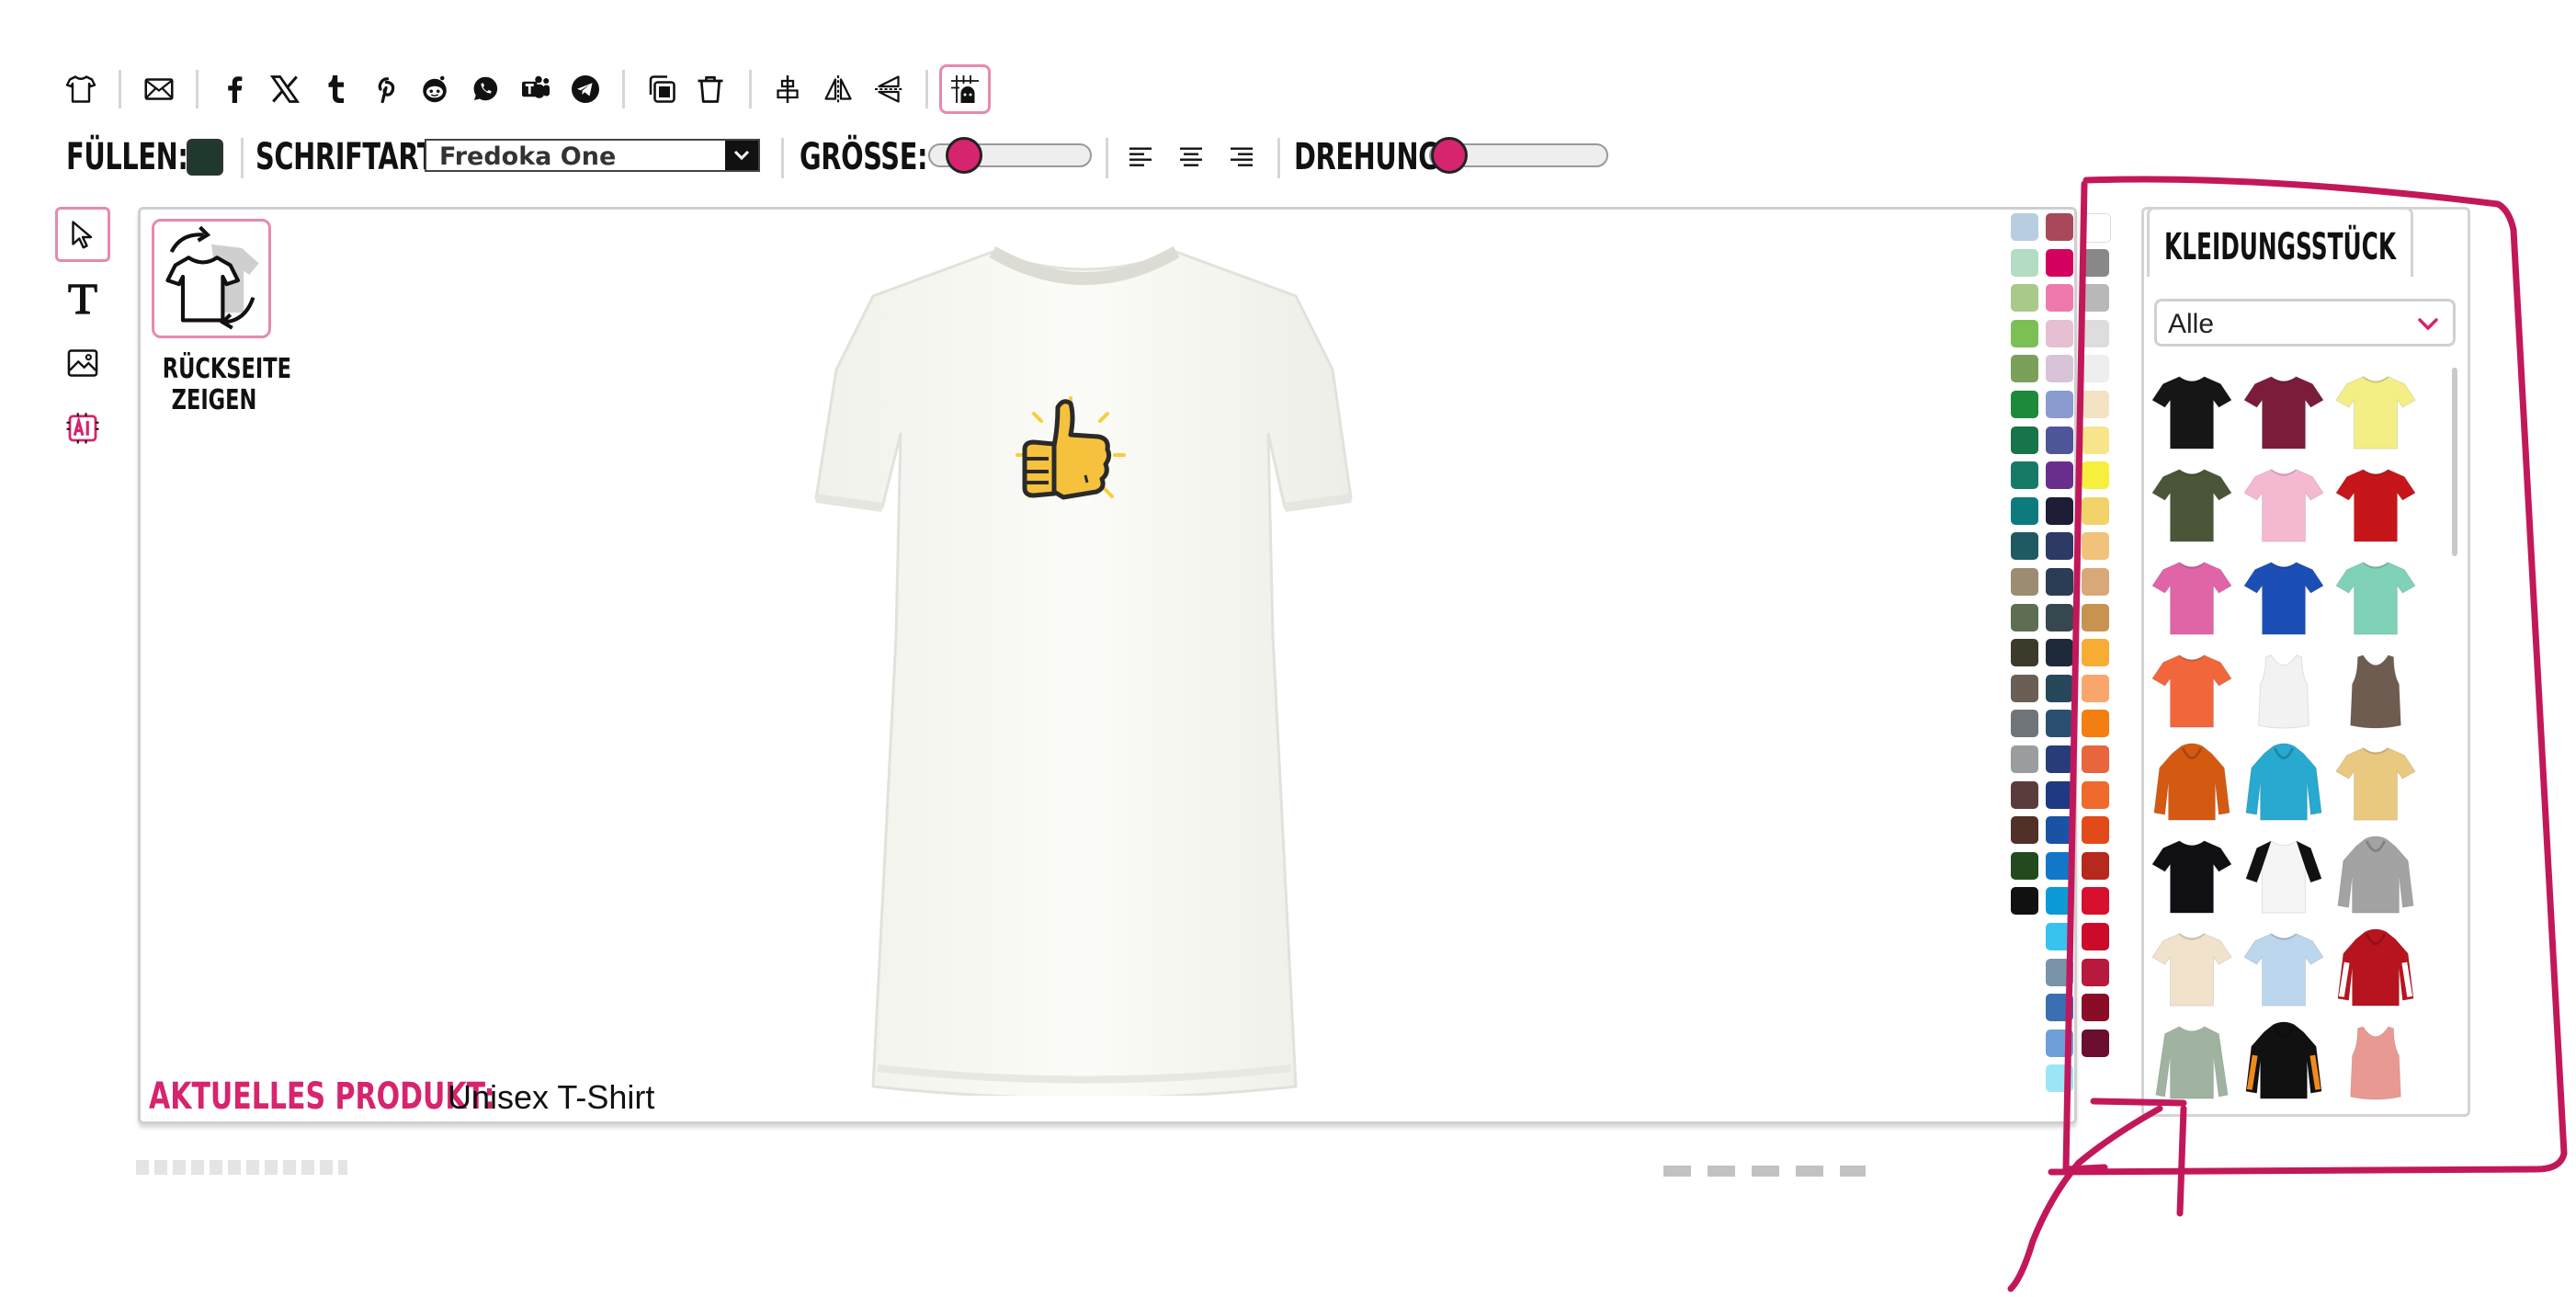 The image size is (2576, 1297). Describe the element at coordinates (211, 279) in the screenshot. I see `show-back-button` at that location.